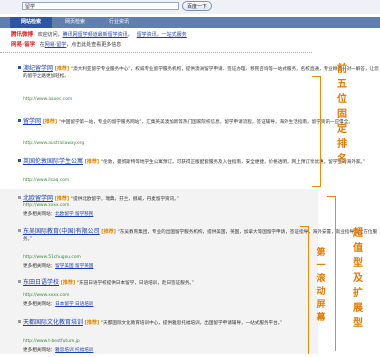 This screenshot has height=357, width=380. I want to click on search-button: 百度一下, so click(197, 6).